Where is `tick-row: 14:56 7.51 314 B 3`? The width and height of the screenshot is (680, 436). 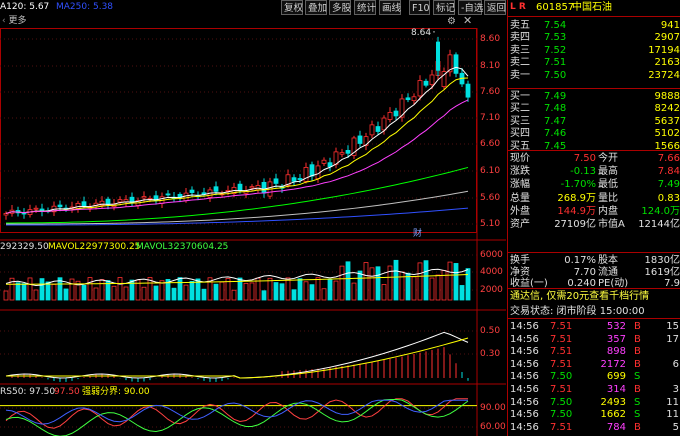
tick-row: 14:56 7.51 314 B 3 is located at coordinates (594, 390).